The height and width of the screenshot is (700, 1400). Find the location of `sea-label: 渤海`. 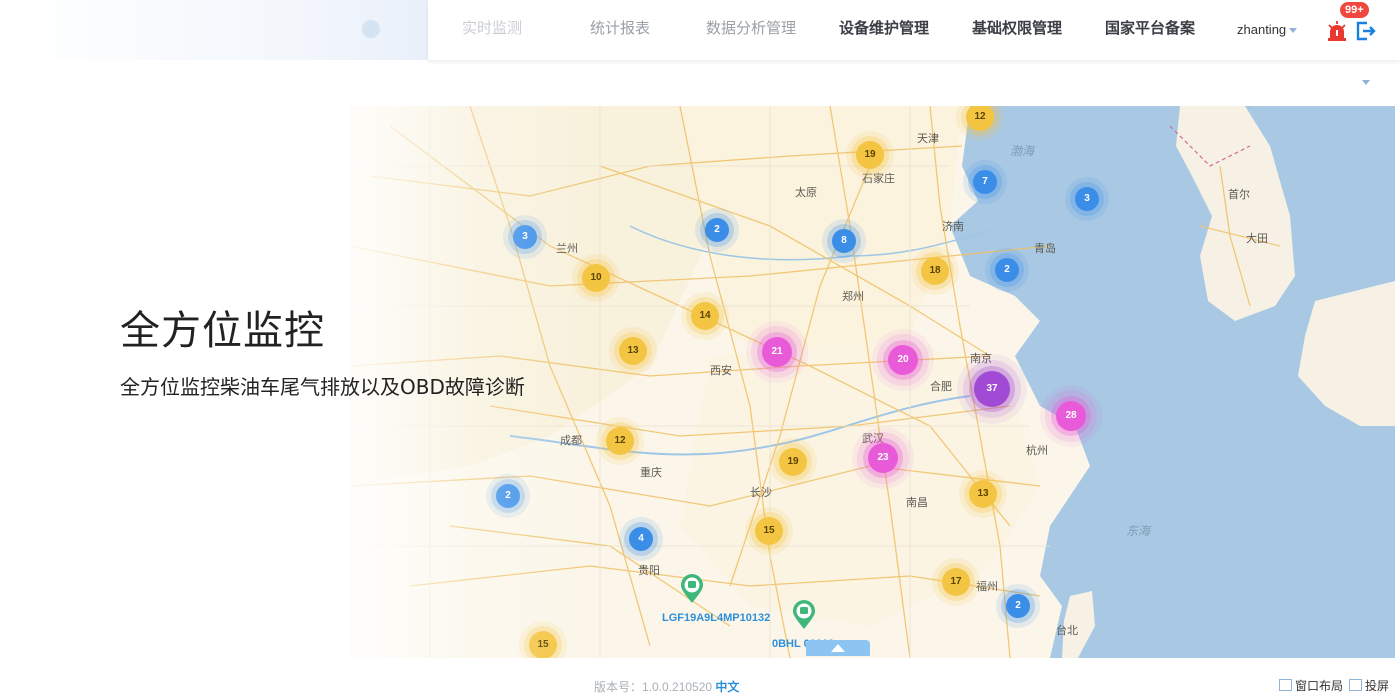

sea-label: 渤海 is located at coordinates (1022, 151).